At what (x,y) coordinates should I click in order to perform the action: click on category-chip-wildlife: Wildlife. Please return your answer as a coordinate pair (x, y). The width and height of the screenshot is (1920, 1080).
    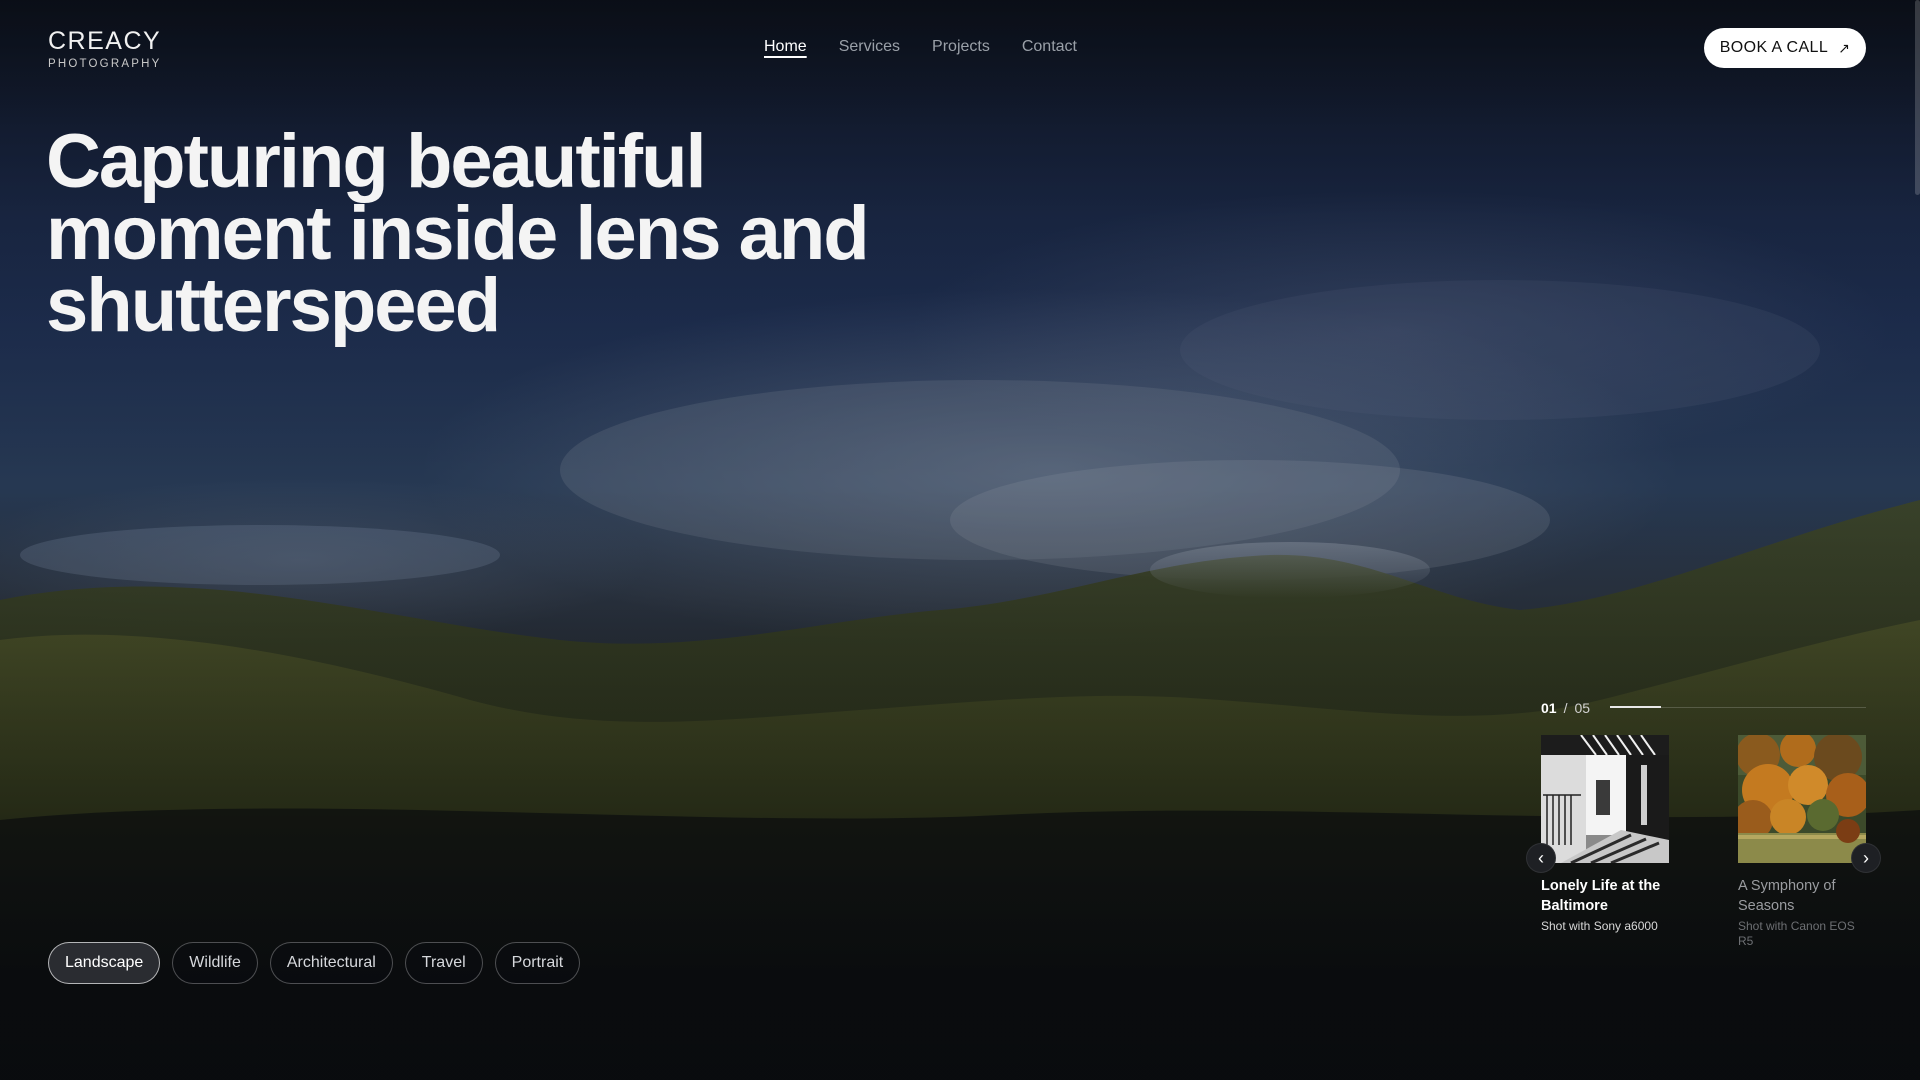
    Looking at the image, I should click on (215, 963).